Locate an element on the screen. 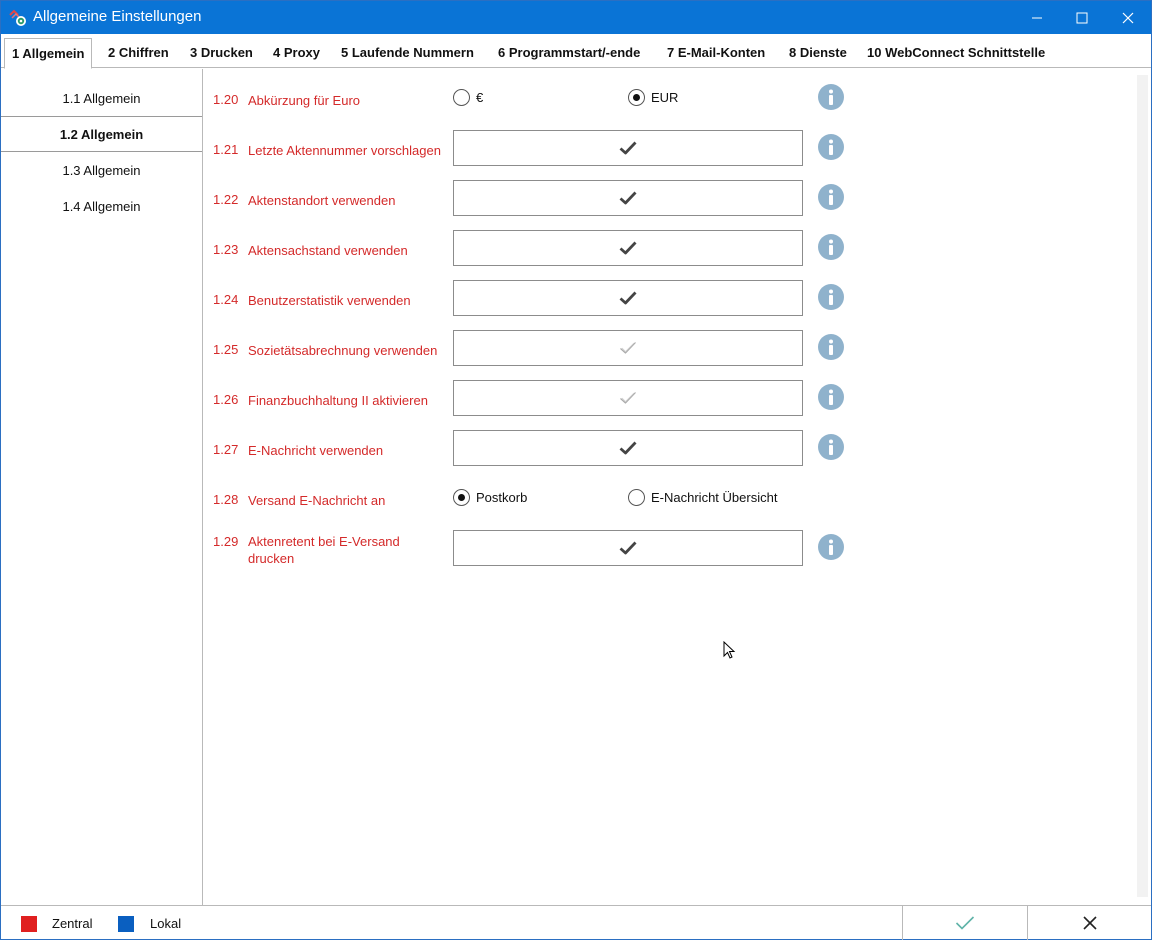 The height and width of the screenshot is (940, 1152). setting-number: 1.26 is located at coordinates (226, 399).